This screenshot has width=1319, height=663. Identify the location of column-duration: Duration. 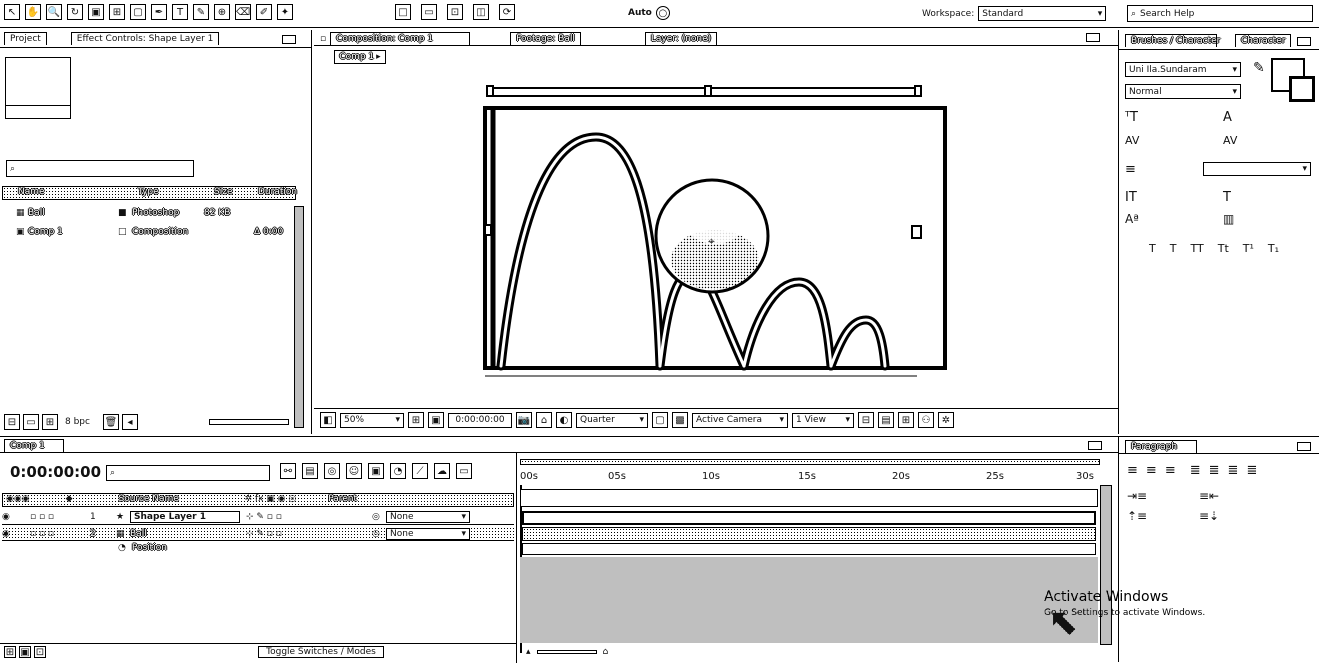
(283, 192).